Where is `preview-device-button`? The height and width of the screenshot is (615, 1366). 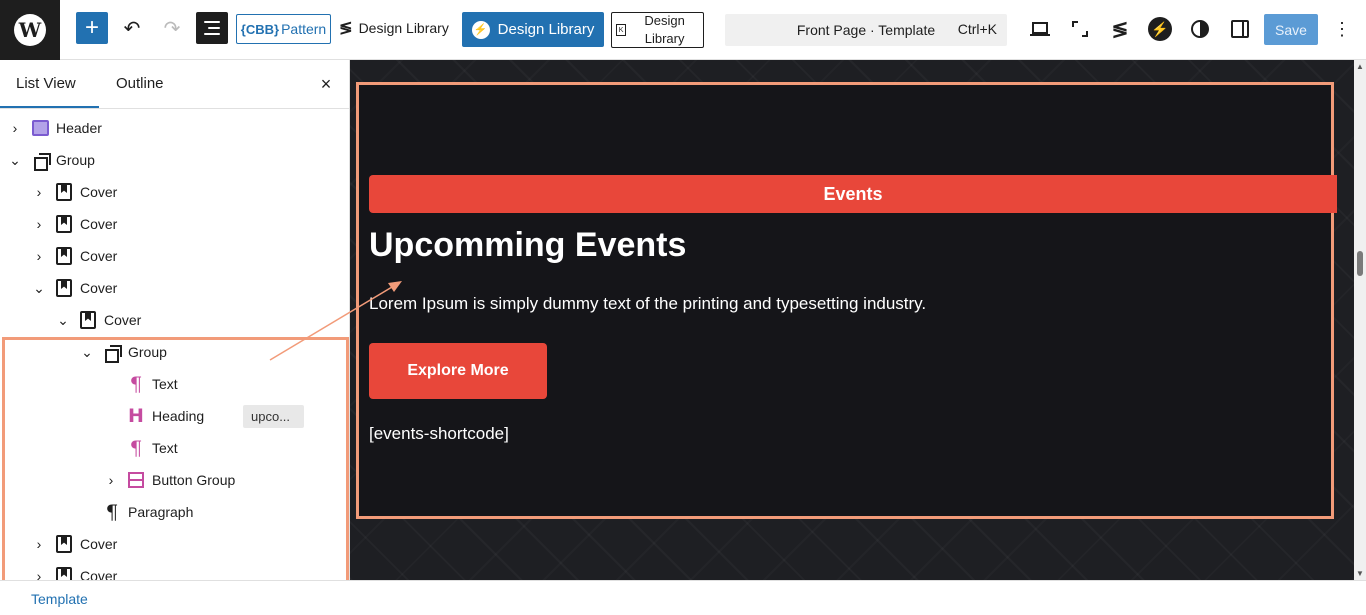
preview-device-button is located at coordinates (1040, 29).